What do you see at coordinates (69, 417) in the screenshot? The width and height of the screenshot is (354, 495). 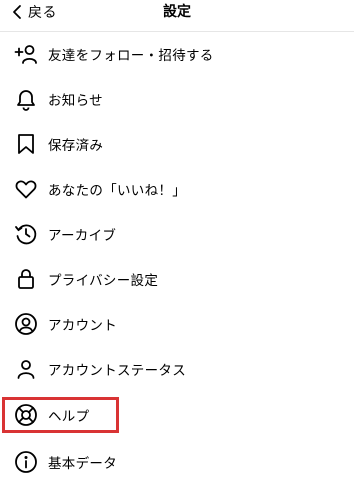 I see `menu-item-label: ヘルプ` at bounding box center [69, 417].